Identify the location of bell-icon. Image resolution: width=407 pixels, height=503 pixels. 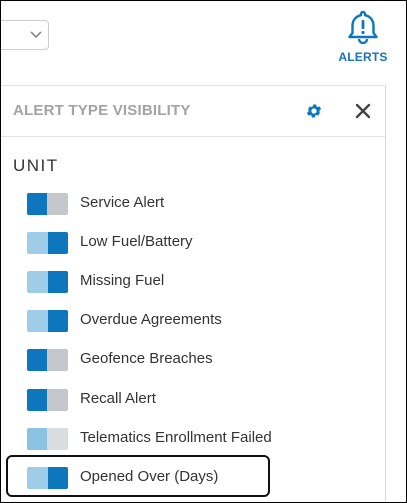
(363, 27).